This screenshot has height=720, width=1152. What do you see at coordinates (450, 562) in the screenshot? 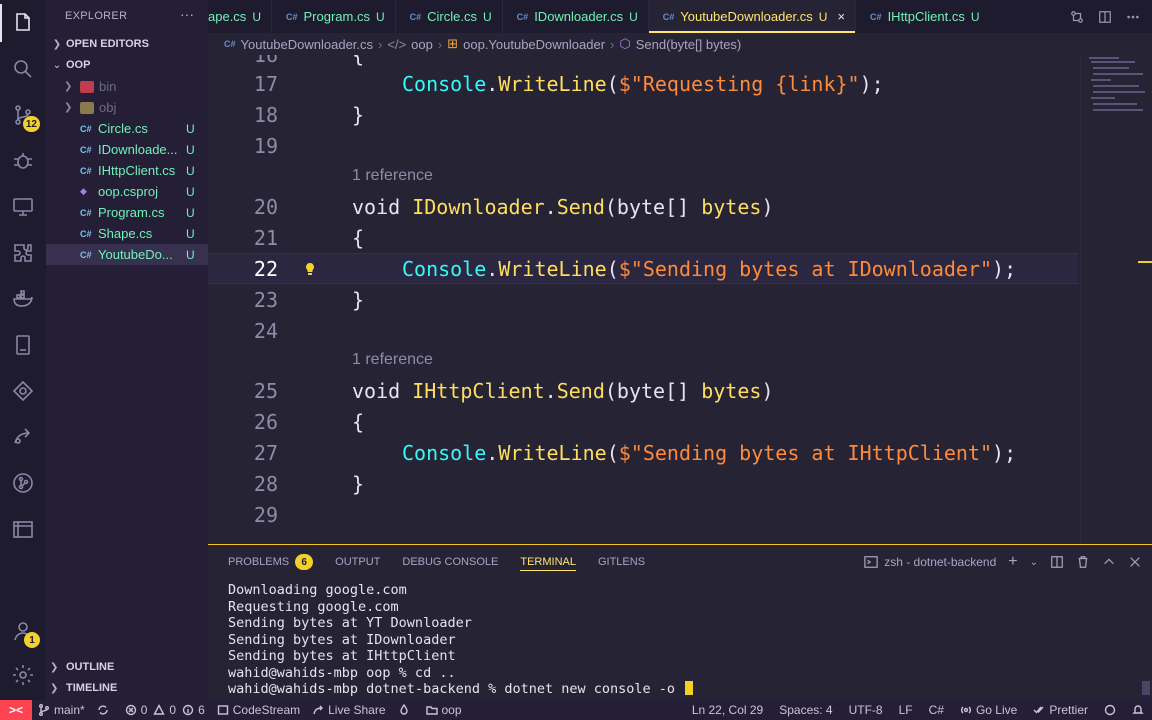
I see `tab-debug-console: DEBUG CONSOLE` at bounding box center [450, 562].